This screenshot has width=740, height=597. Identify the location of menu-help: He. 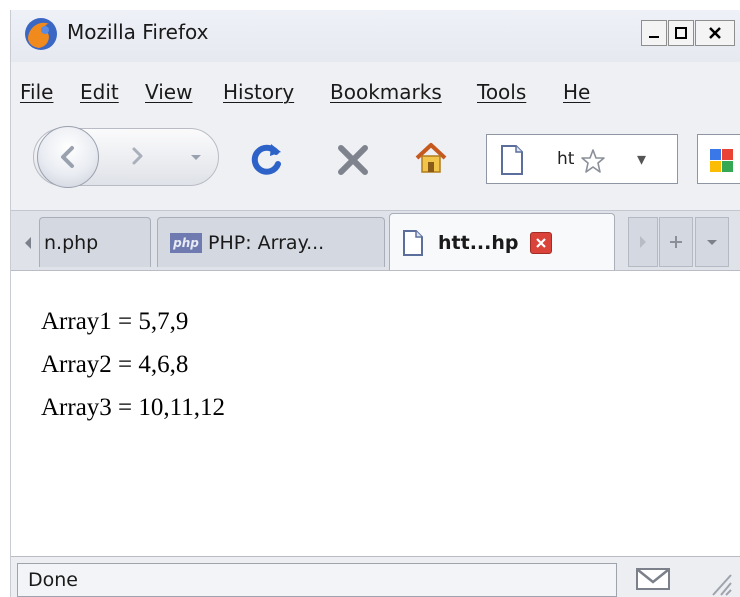
(576, 92).